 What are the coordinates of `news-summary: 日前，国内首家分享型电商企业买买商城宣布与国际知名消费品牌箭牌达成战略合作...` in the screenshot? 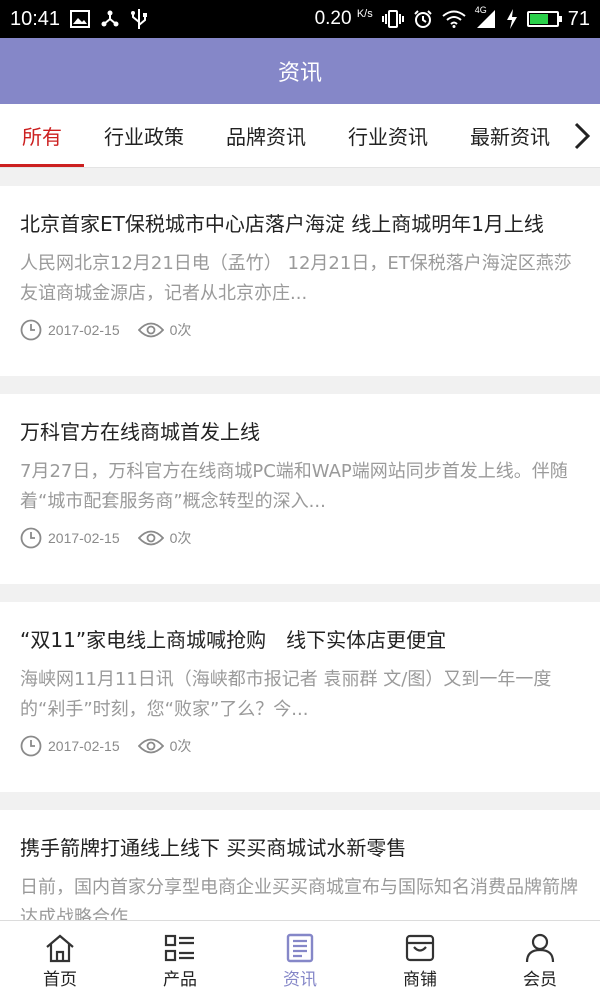 It's located at (299, 898).